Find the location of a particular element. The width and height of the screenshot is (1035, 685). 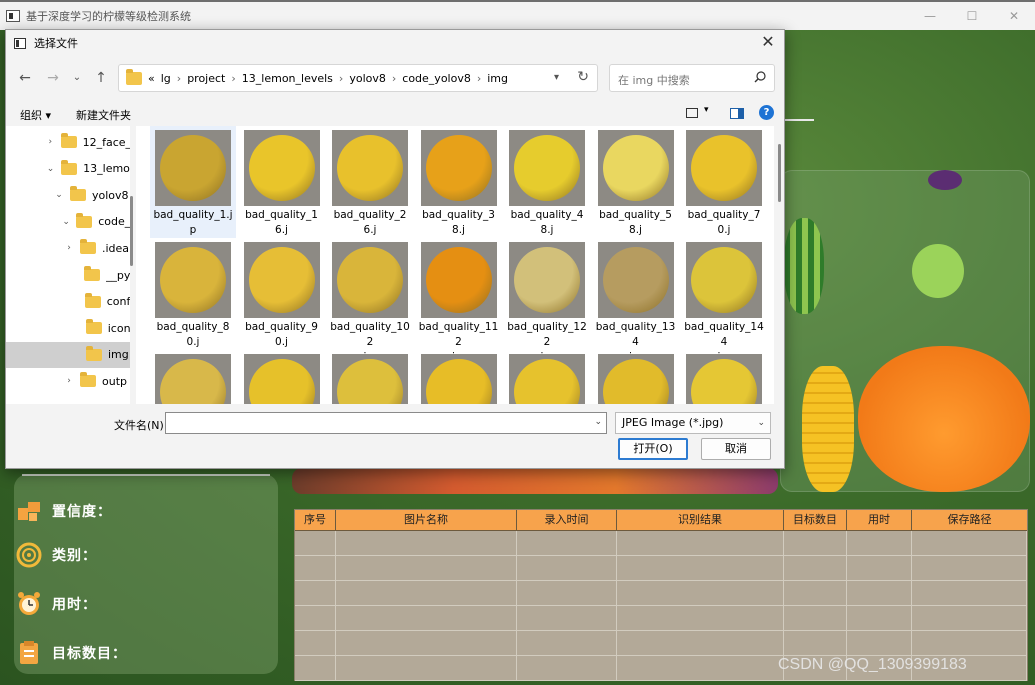

col-header-image-name: 图片名称 is located at coordinates (426, 520).